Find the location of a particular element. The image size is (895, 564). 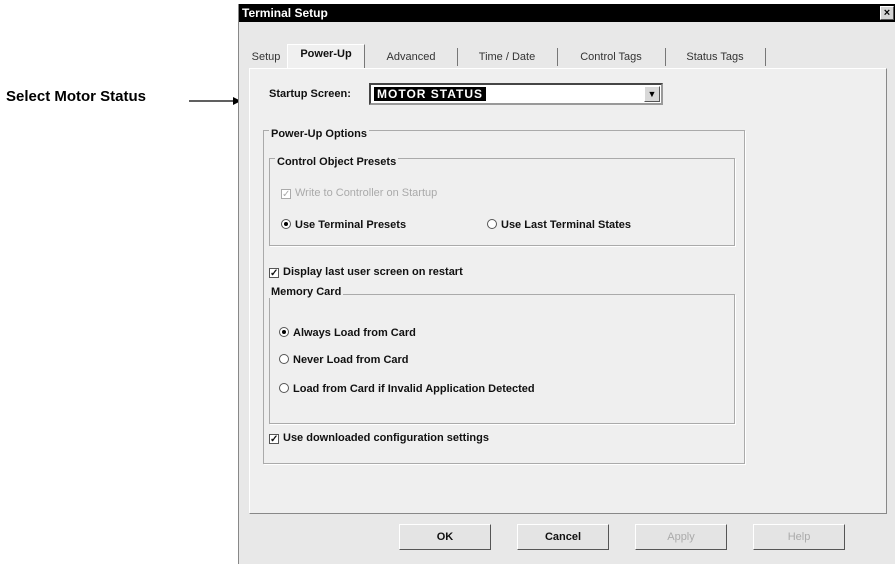

callout-arrow is located at coordinates (215, 101).